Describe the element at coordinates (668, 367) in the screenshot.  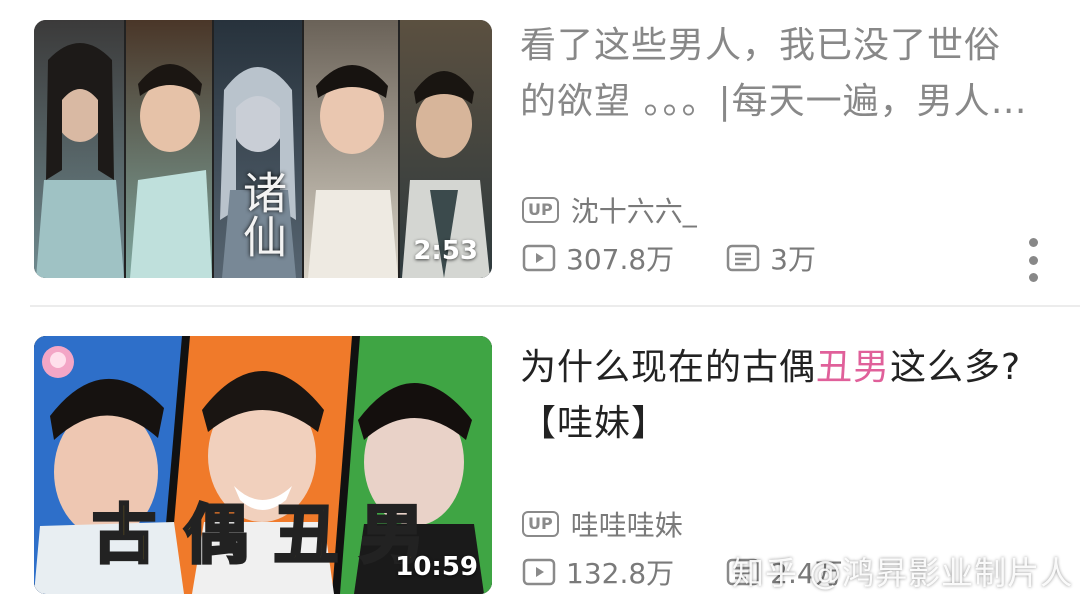
I see `title-text: 为什么现在的古偶` at that location.